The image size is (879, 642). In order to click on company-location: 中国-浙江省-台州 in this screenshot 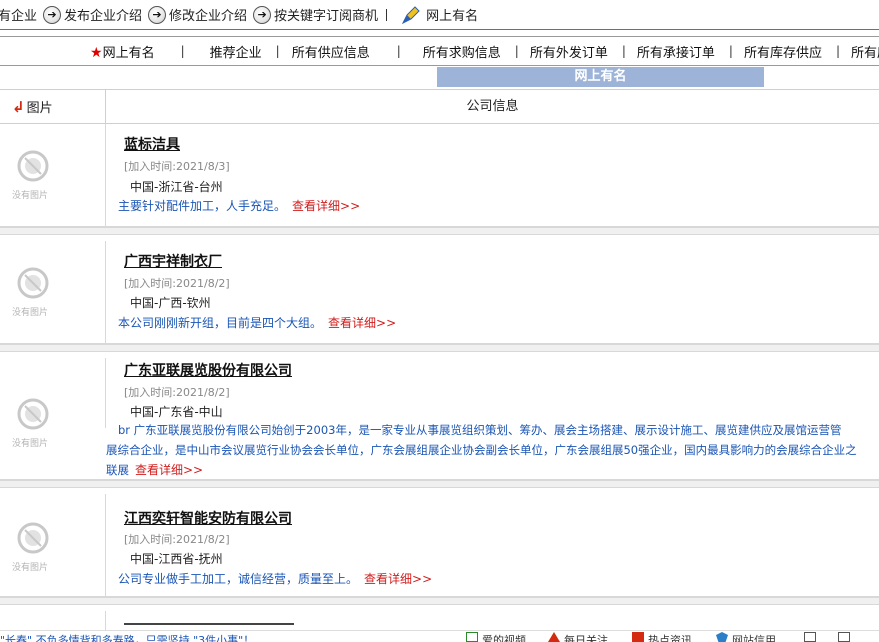, I will do `click(176, 187)`.